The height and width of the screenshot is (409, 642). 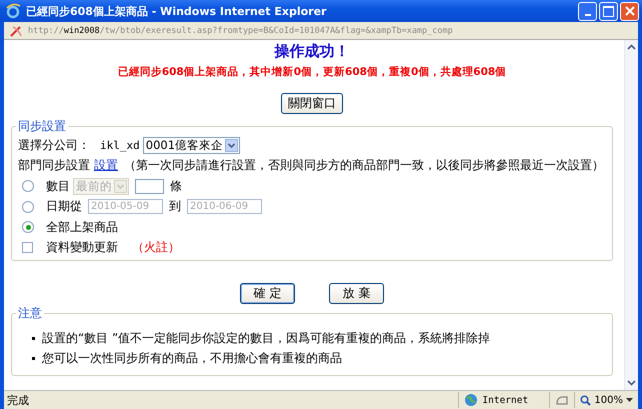 What do you see at coordinates (587, 11) in the screenshot?
I see `minimize-button` at bounding box center [587, 11].